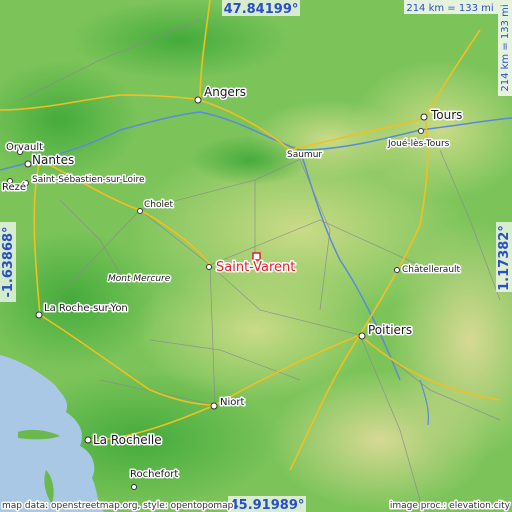 Image resolution: width=512 pixels, height=512 pixels. Describe the element at coordinates (159, 205) in the screenshot. I see `place-label: Cholet` at that location.